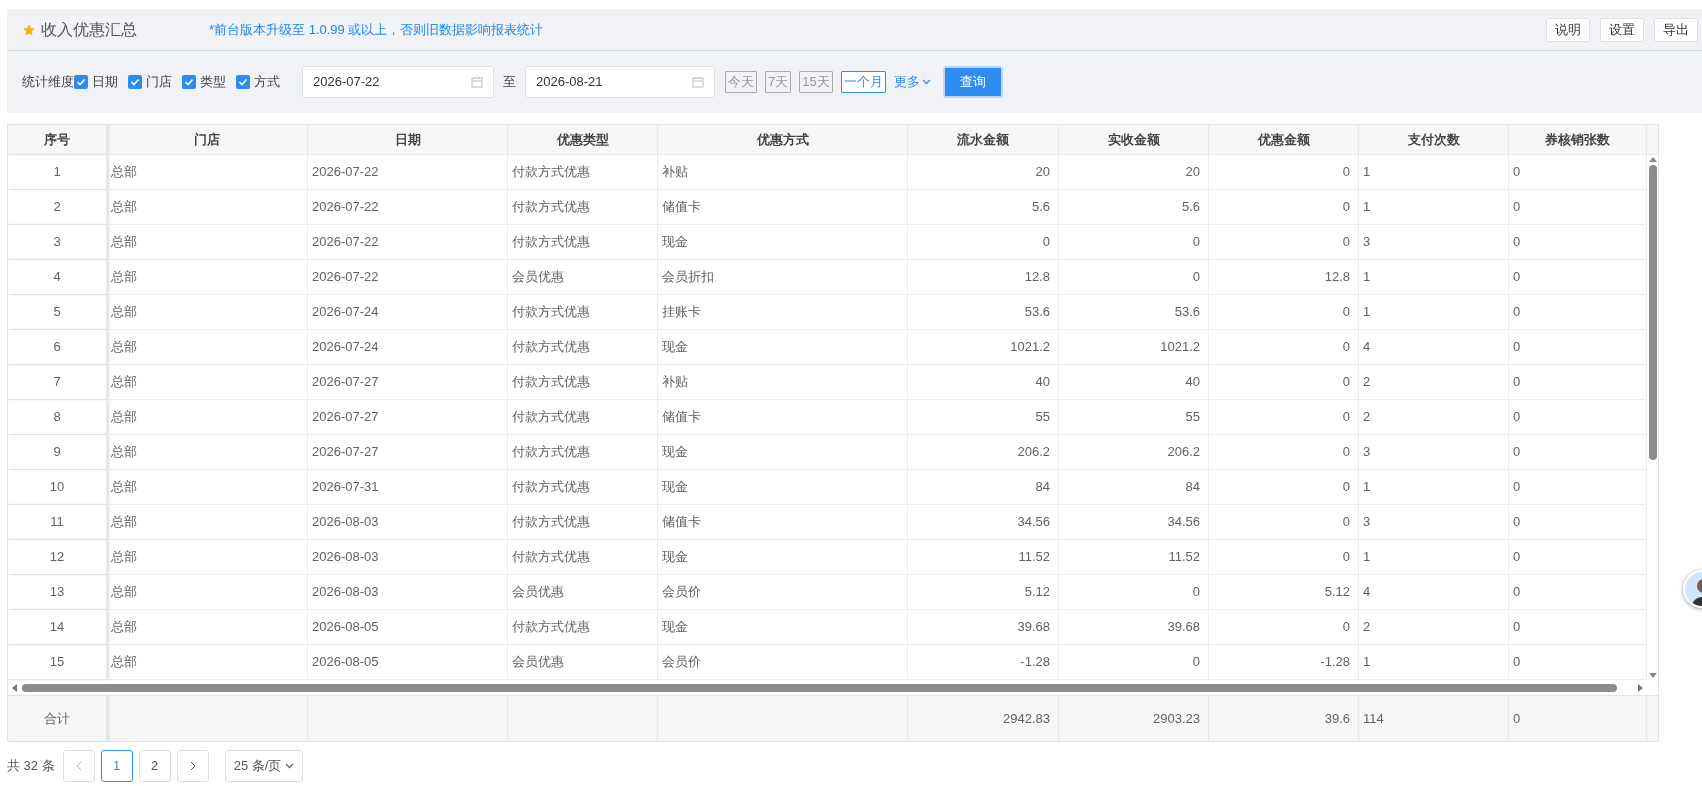  Describe the element at coordinates (1134, 139) in the screenshot. I see `column-header: 实收金额` at that location.